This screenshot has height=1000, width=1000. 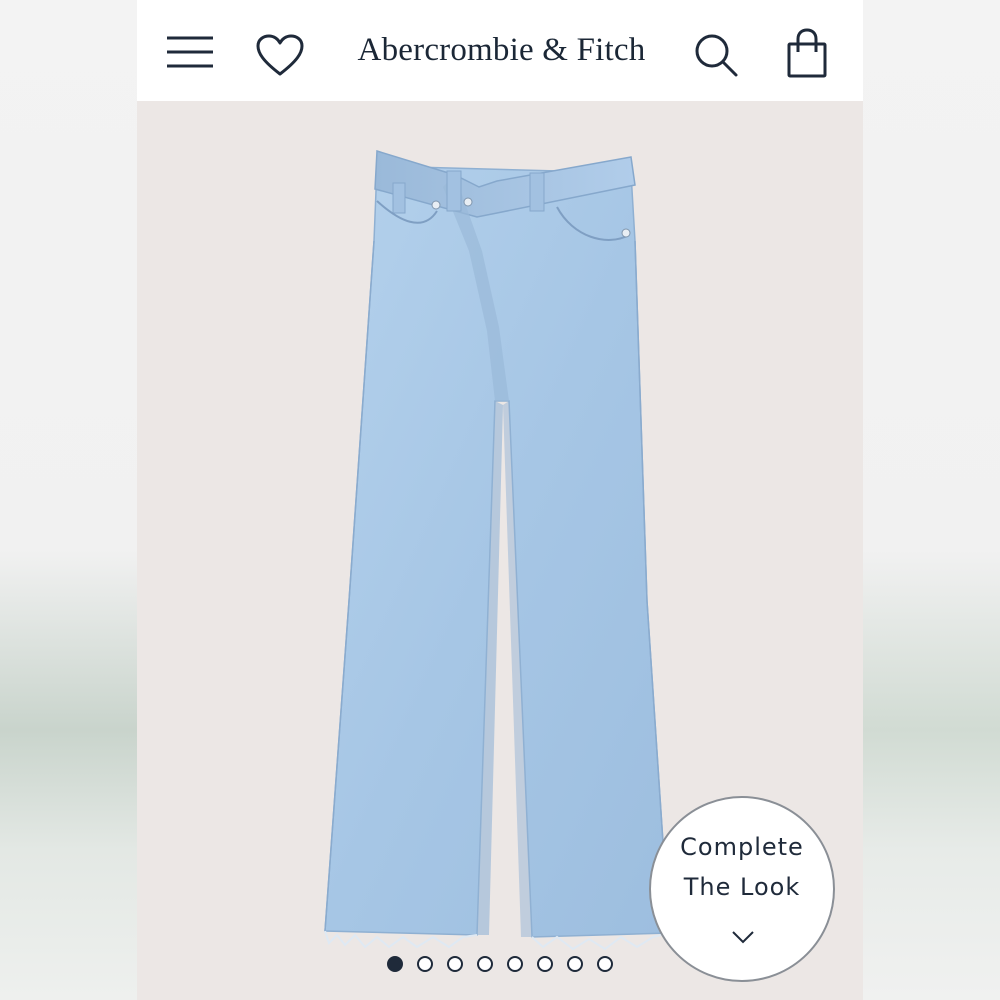 What do you see at coordinates (190, 54) in the screenshot?
I see `hamburger-menu-icon` at bounding box center [190, 54].